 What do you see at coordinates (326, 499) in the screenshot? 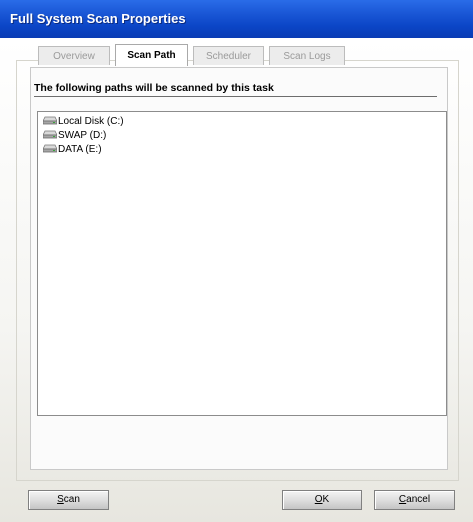
I see `ok-label-rest: K` at bounding box center [326, 499].